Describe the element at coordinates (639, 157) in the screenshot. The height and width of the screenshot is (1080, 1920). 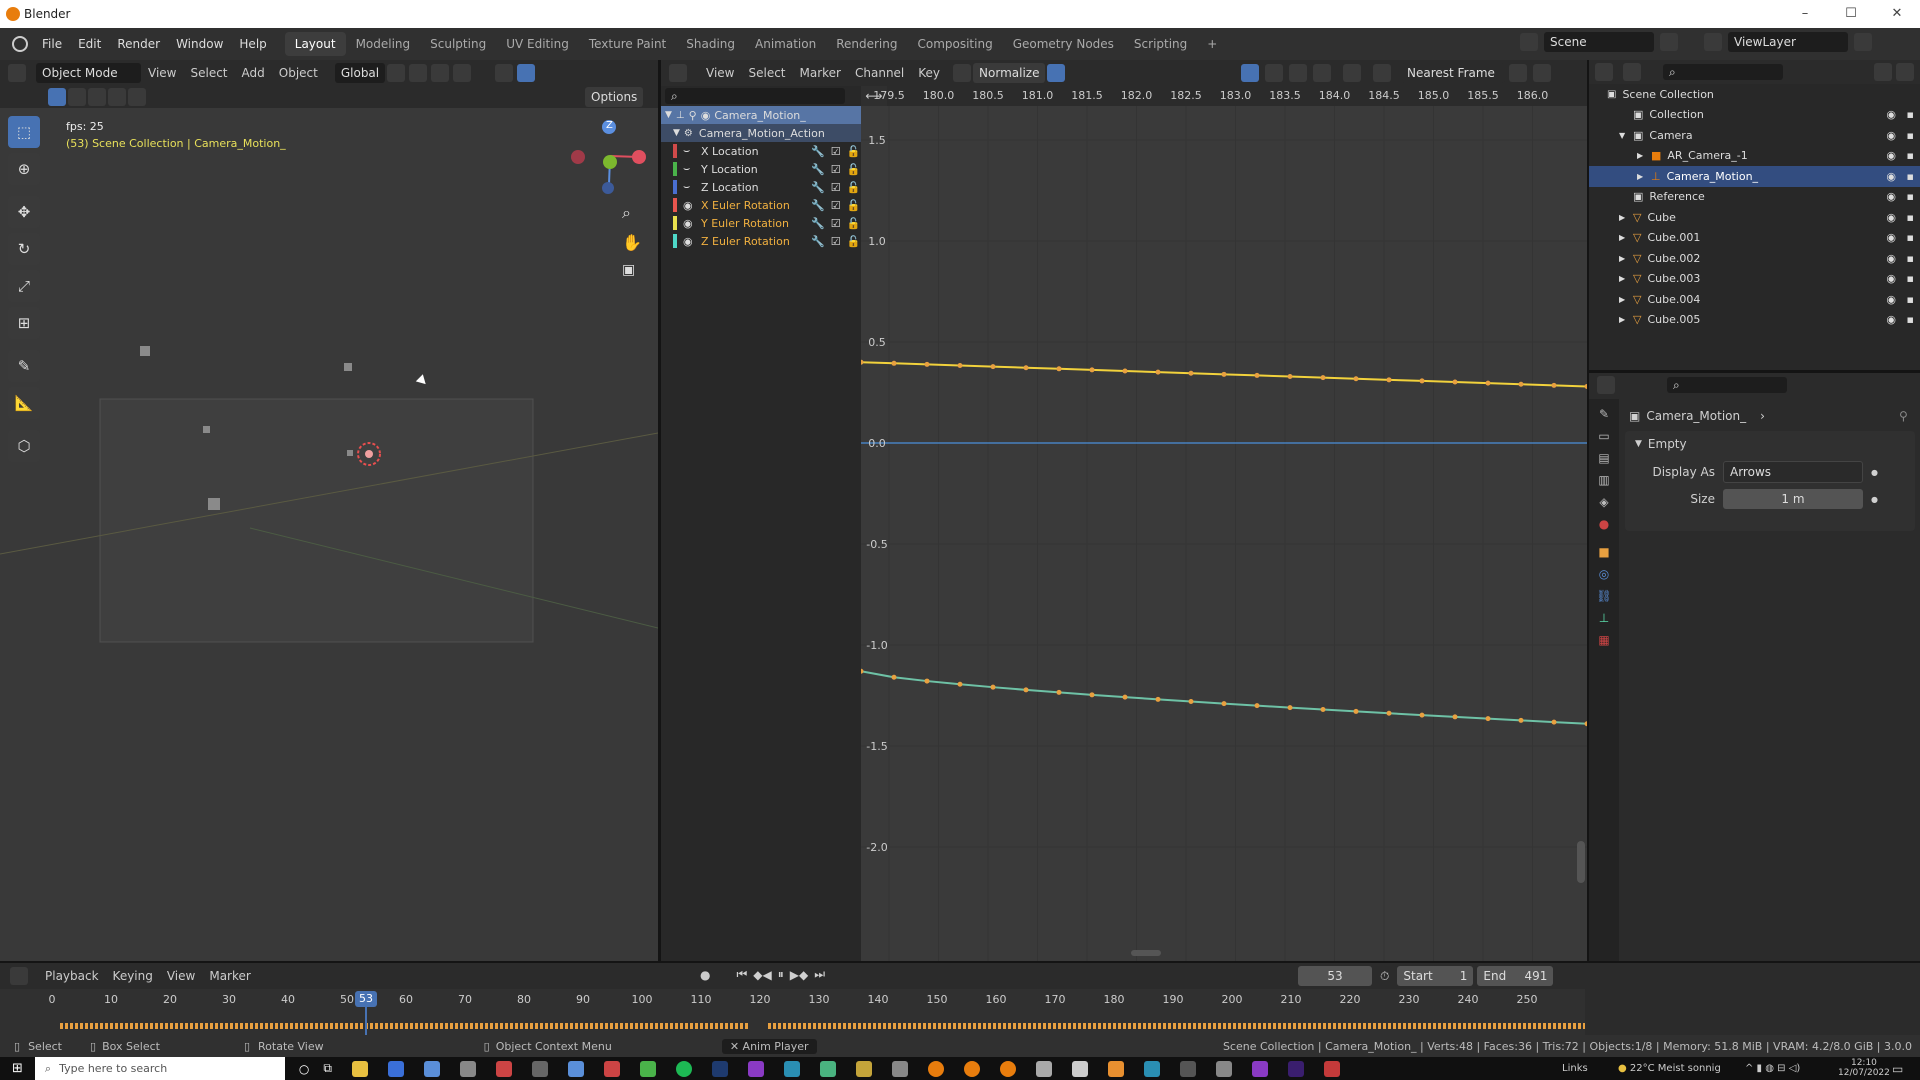
I see `gizmo-x-handle` at that location.